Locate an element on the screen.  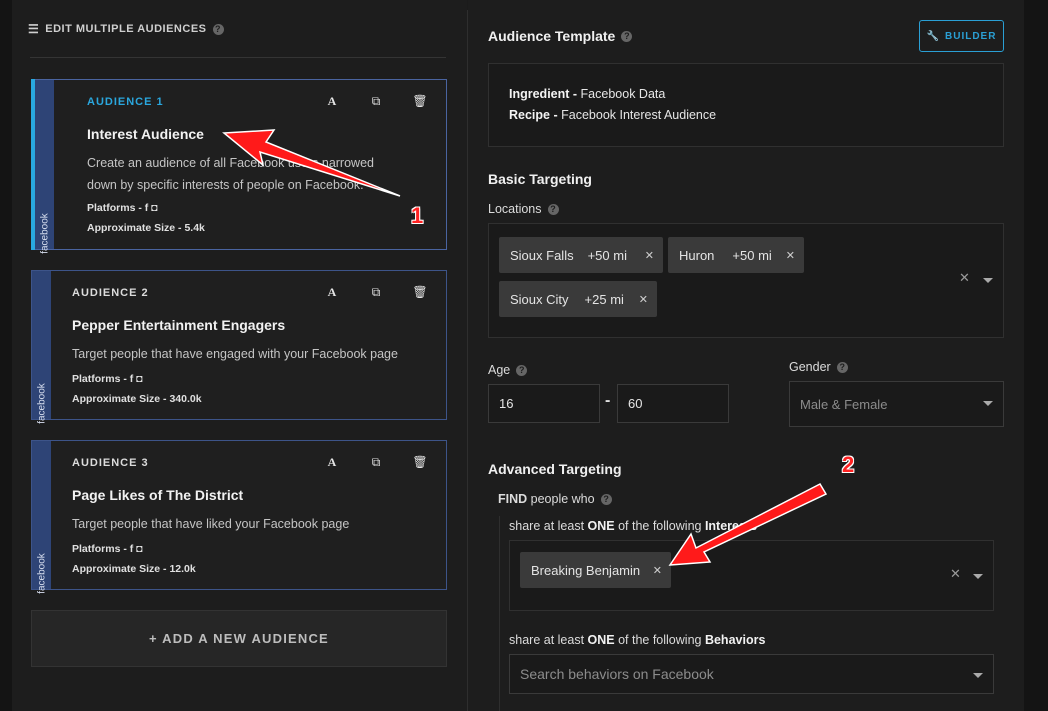
audience-size: Approximate Size - 340.0k is located at coordinates (137, 399).